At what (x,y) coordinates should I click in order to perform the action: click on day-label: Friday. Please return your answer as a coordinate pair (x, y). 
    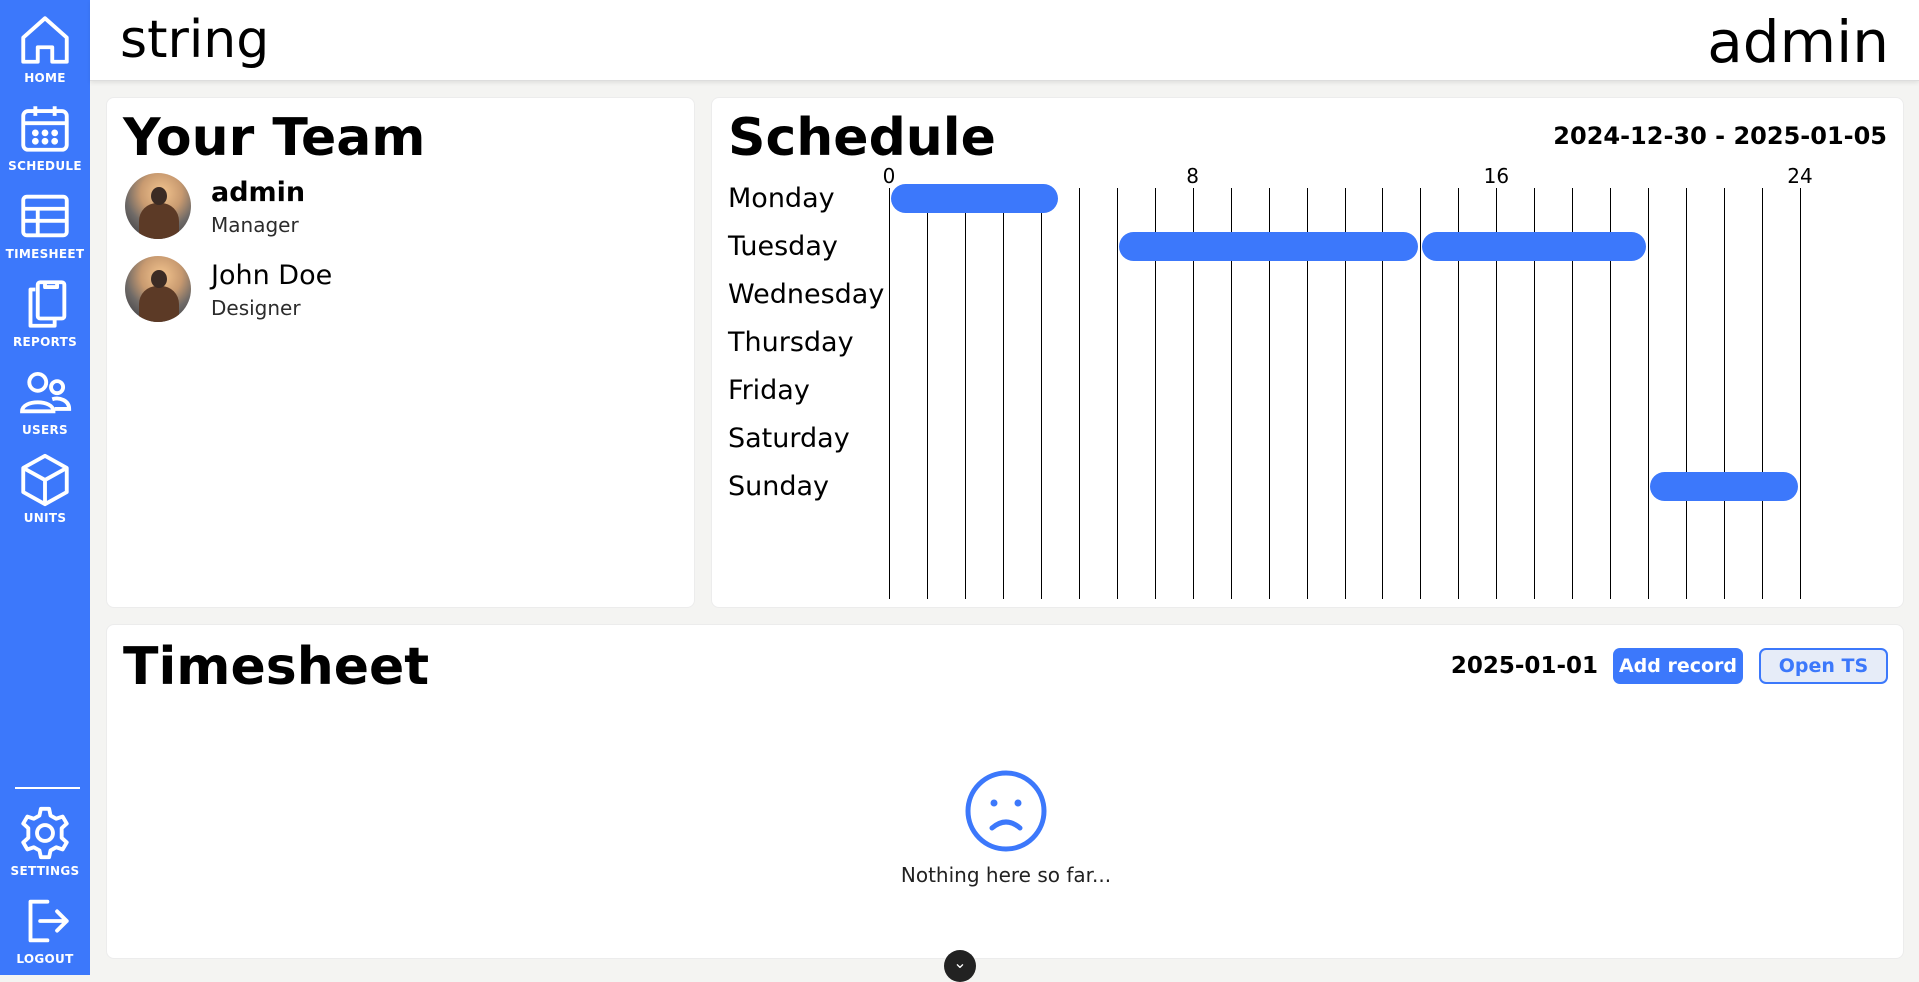
    Looking at the image, I should click on (769, 390).